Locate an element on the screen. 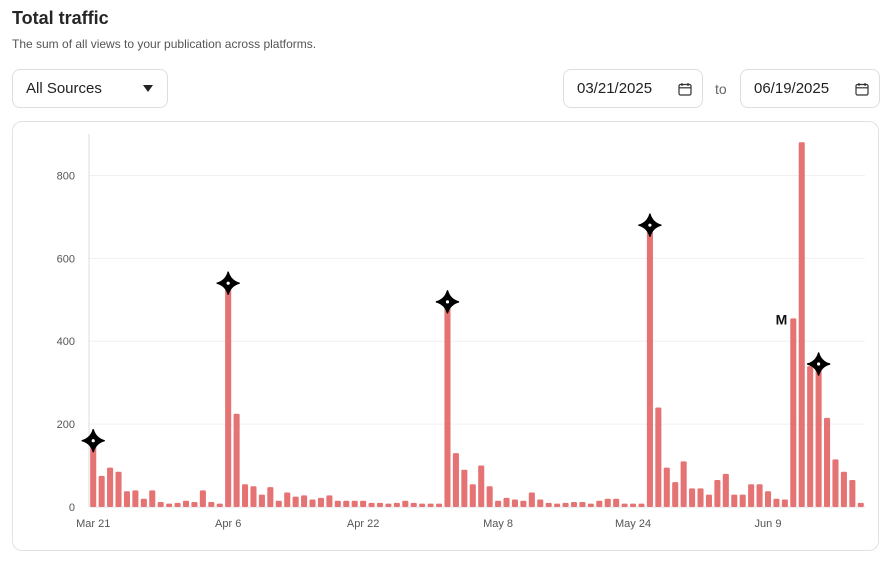 The width and height of the screenshot is (894, 574). end-date-input: 06/19/2025 is located at coordinates (810, 88).